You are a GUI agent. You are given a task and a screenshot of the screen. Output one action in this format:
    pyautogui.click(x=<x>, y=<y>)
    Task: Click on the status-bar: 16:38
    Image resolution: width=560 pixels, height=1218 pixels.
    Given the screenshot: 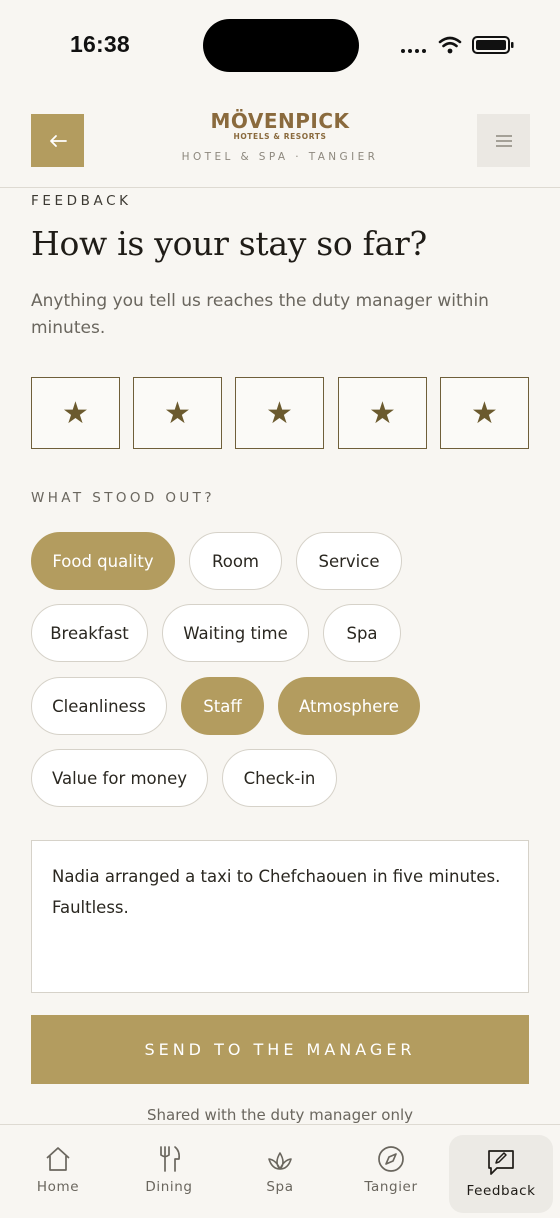 What is the action you would take?
    pyautogui.click(x=280, y=46)
    